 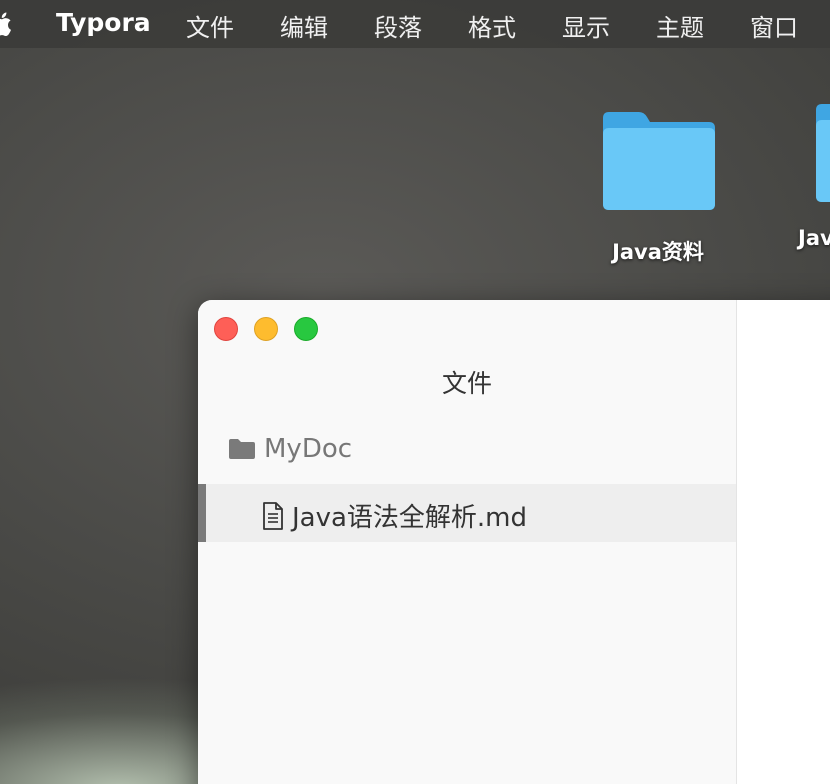 What do you see at coordinates (226, 329) in the screenshot?
I see `close-button` at bounding box center [226, 329].